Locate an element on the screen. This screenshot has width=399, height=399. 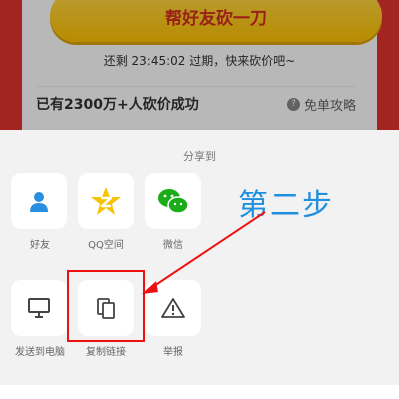
share-friend-button is located at coordinates (39, 201).